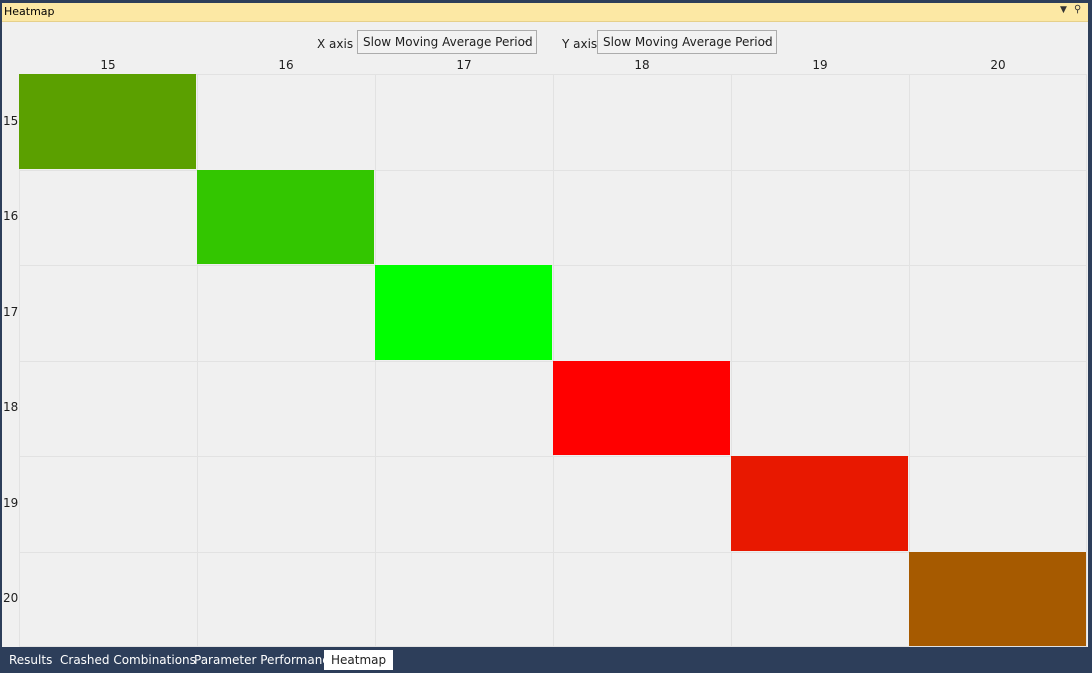 The image size is (1092, 673). Describe the element at coordinates (998, 65) in the screenshot. I see `x-tick-label: 20` at that location.